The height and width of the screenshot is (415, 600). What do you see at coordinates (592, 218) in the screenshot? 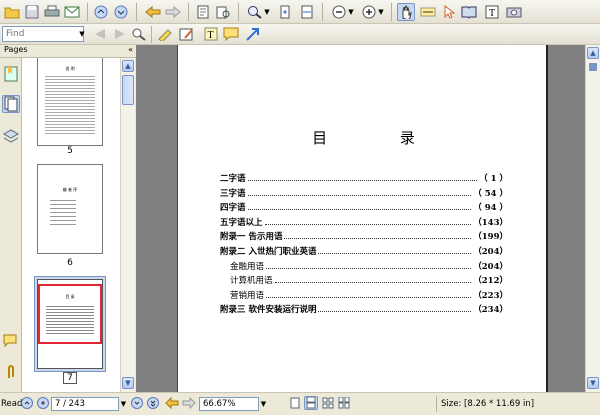
I see `document-scrollbar: ▲ ▼` at bounding box center [592, 218].